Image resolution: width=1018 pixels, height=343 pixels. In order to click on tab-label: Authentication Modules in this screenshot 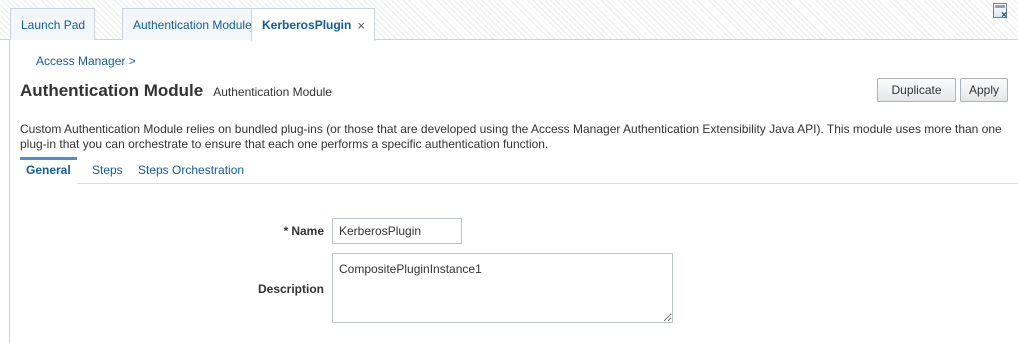, I will do `click(195, 24)`.